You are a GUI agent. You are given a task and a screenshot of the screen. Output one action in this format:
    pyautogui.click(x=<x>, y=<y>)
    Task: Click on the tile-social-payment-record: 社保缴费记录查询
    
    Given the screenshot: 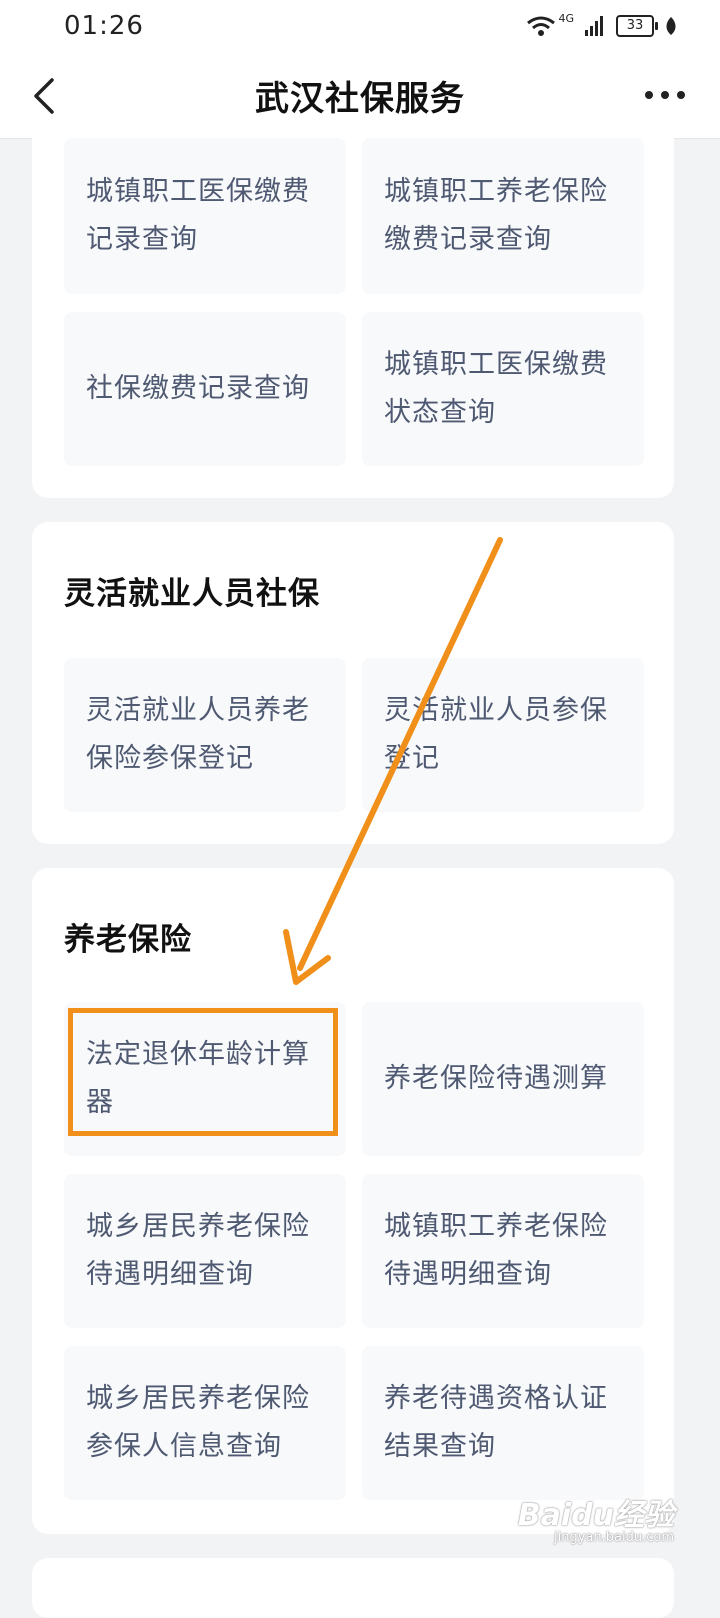 What is the action you would take?
    pyautogui.click(x=205, y=389)
    